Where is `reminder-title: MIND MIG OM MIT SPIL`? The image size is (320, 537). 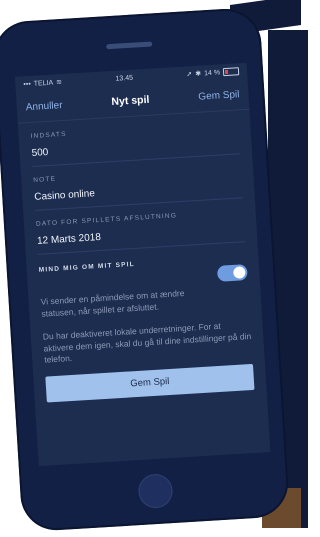
reminder-title: MIND MIG OM MIT SPIL is located at coordinates (87, 267).